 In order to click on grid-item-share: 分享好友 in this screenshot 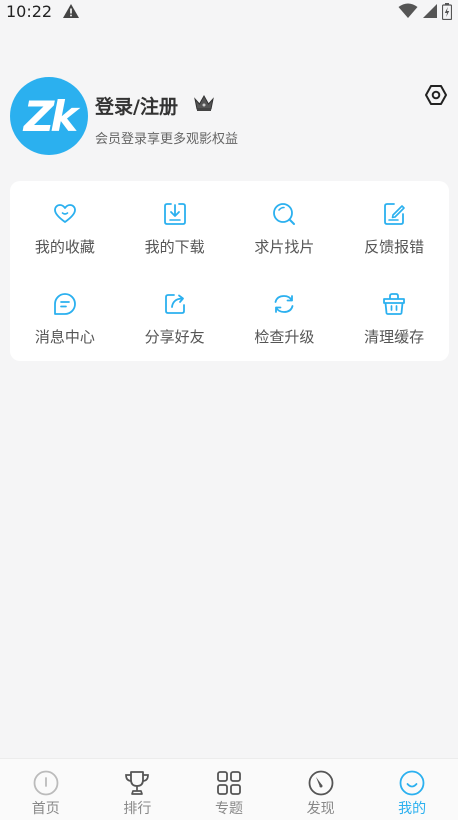, I will do `click(175, 316)`.